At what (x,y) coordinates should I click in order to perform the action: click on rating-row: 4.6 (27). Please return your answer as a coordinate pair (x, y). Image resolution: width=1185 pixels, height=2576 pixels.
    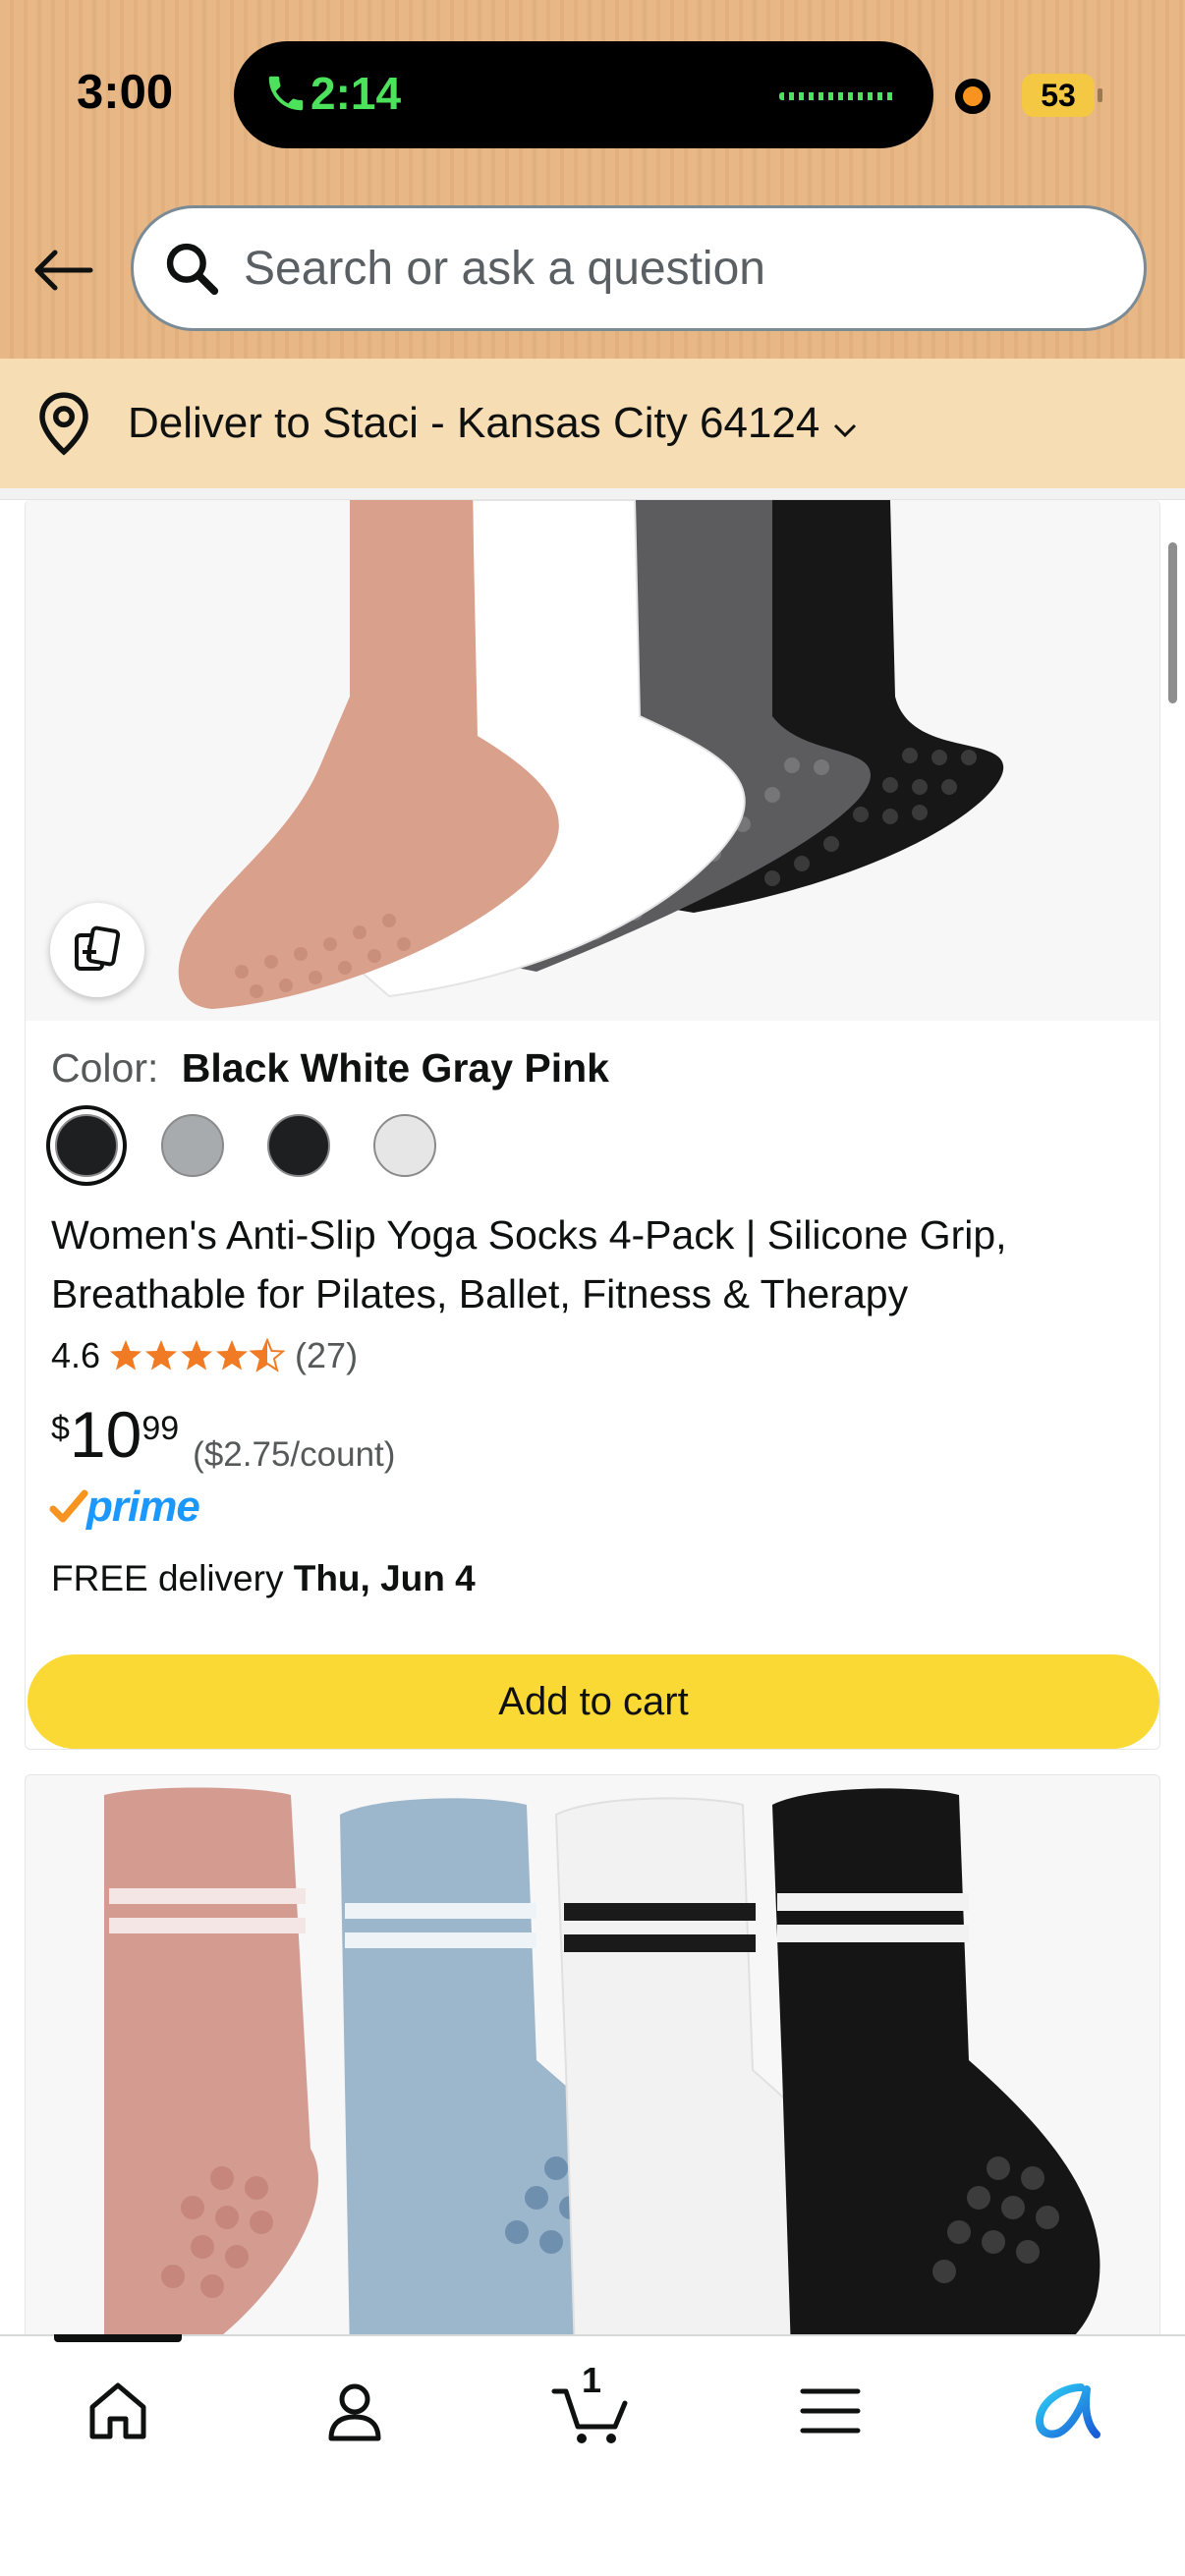
    Looking at the image, I should click on (205, 1355).